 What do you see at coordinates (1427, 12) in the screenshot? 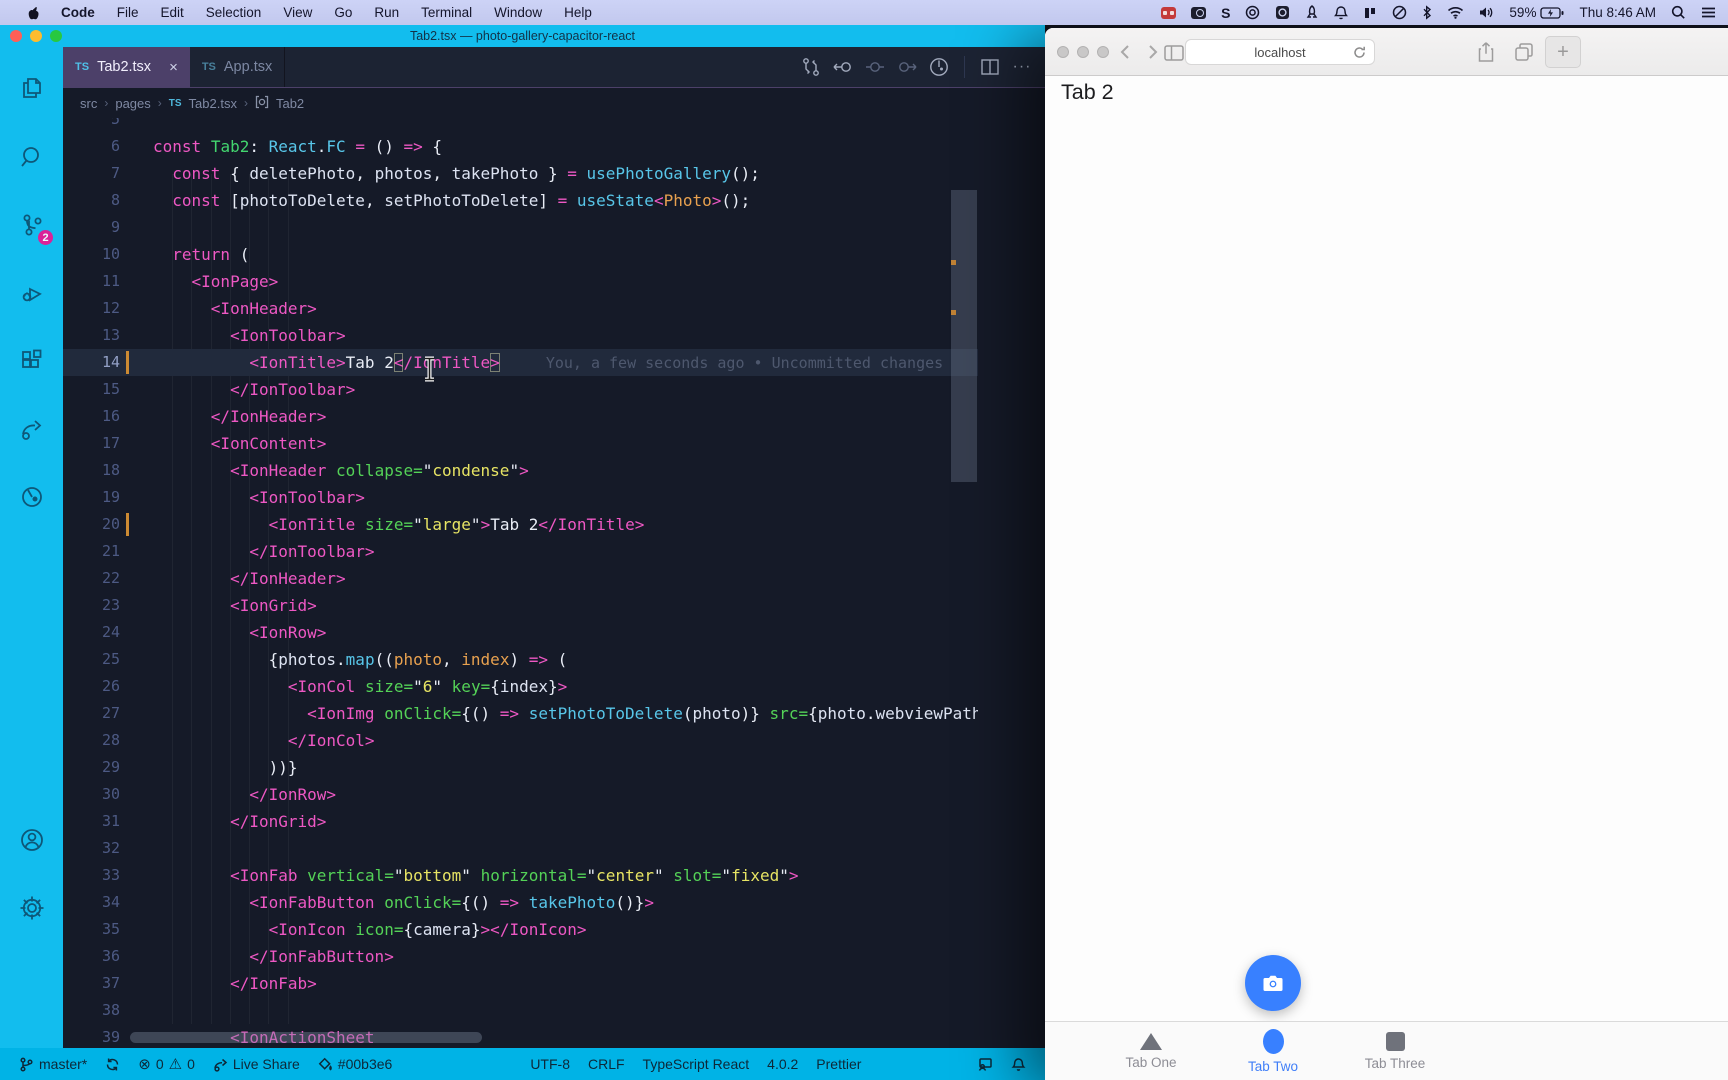
I see `bluetooth-menu-icon` at bounding box center [1427, 12].